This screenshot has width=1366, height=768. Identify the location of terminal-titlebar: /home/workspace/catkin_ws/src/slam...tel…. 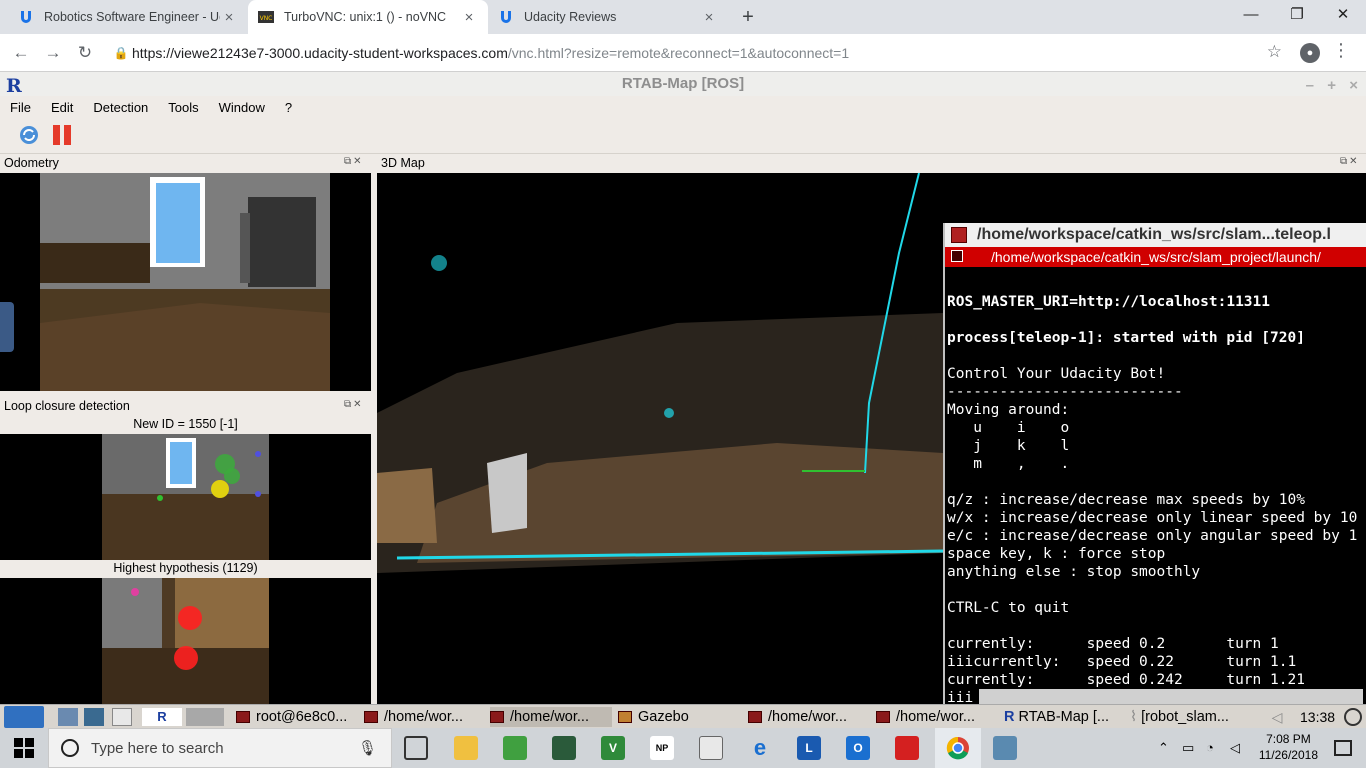
(1155, 235).